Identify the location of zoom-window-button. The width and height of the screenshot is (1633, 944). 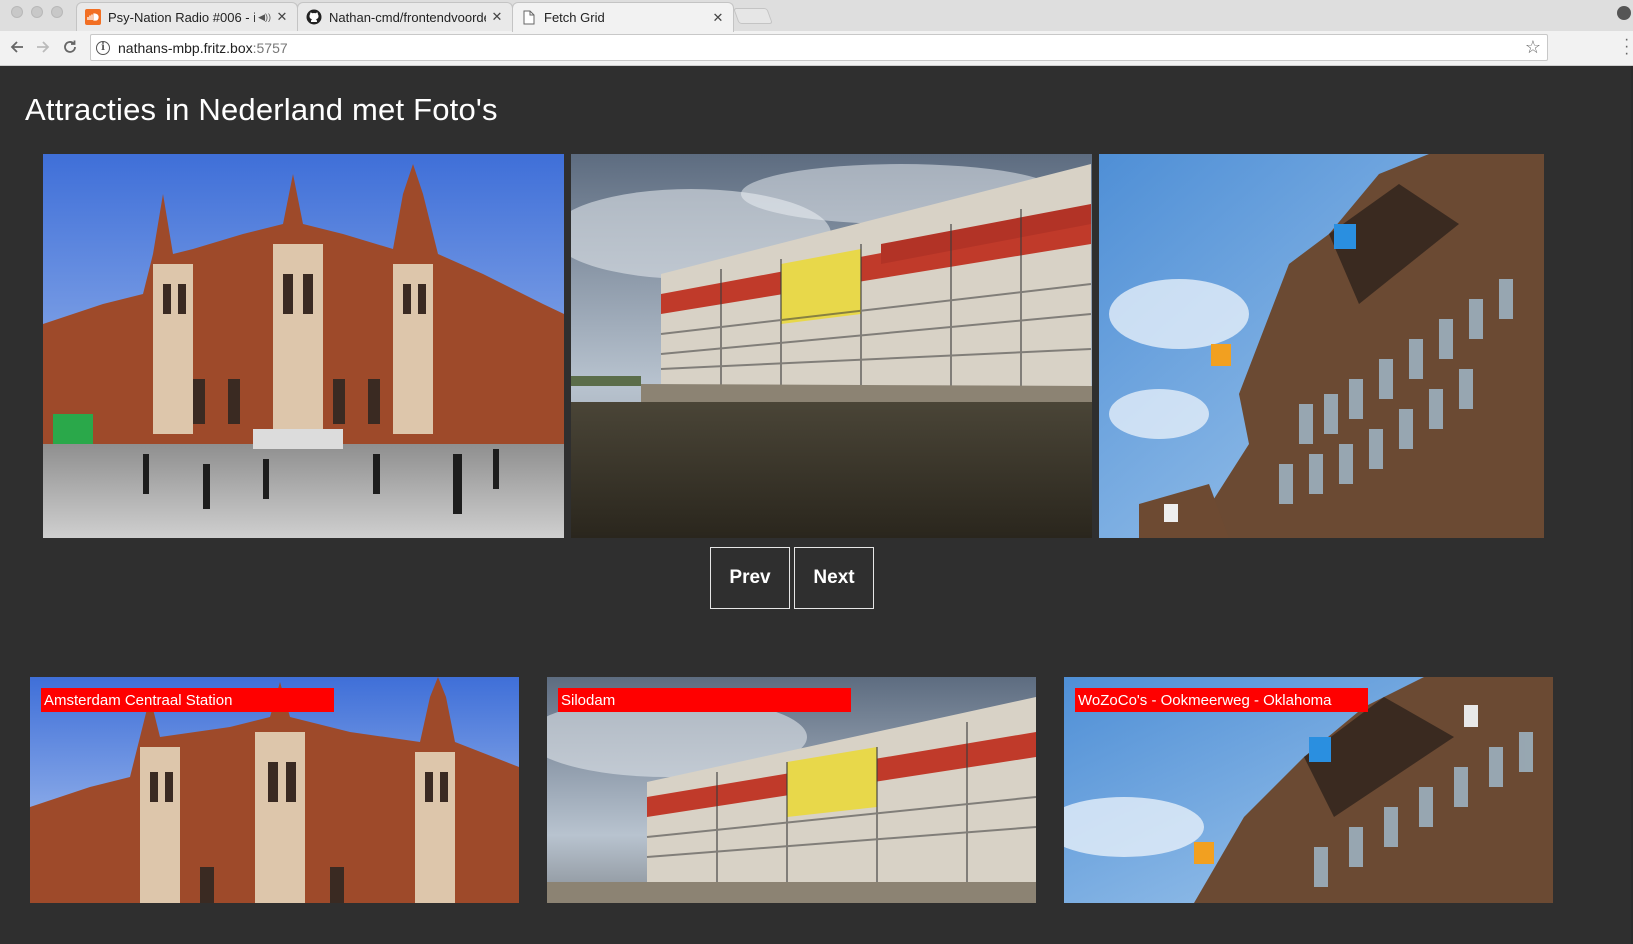
(57, 12).